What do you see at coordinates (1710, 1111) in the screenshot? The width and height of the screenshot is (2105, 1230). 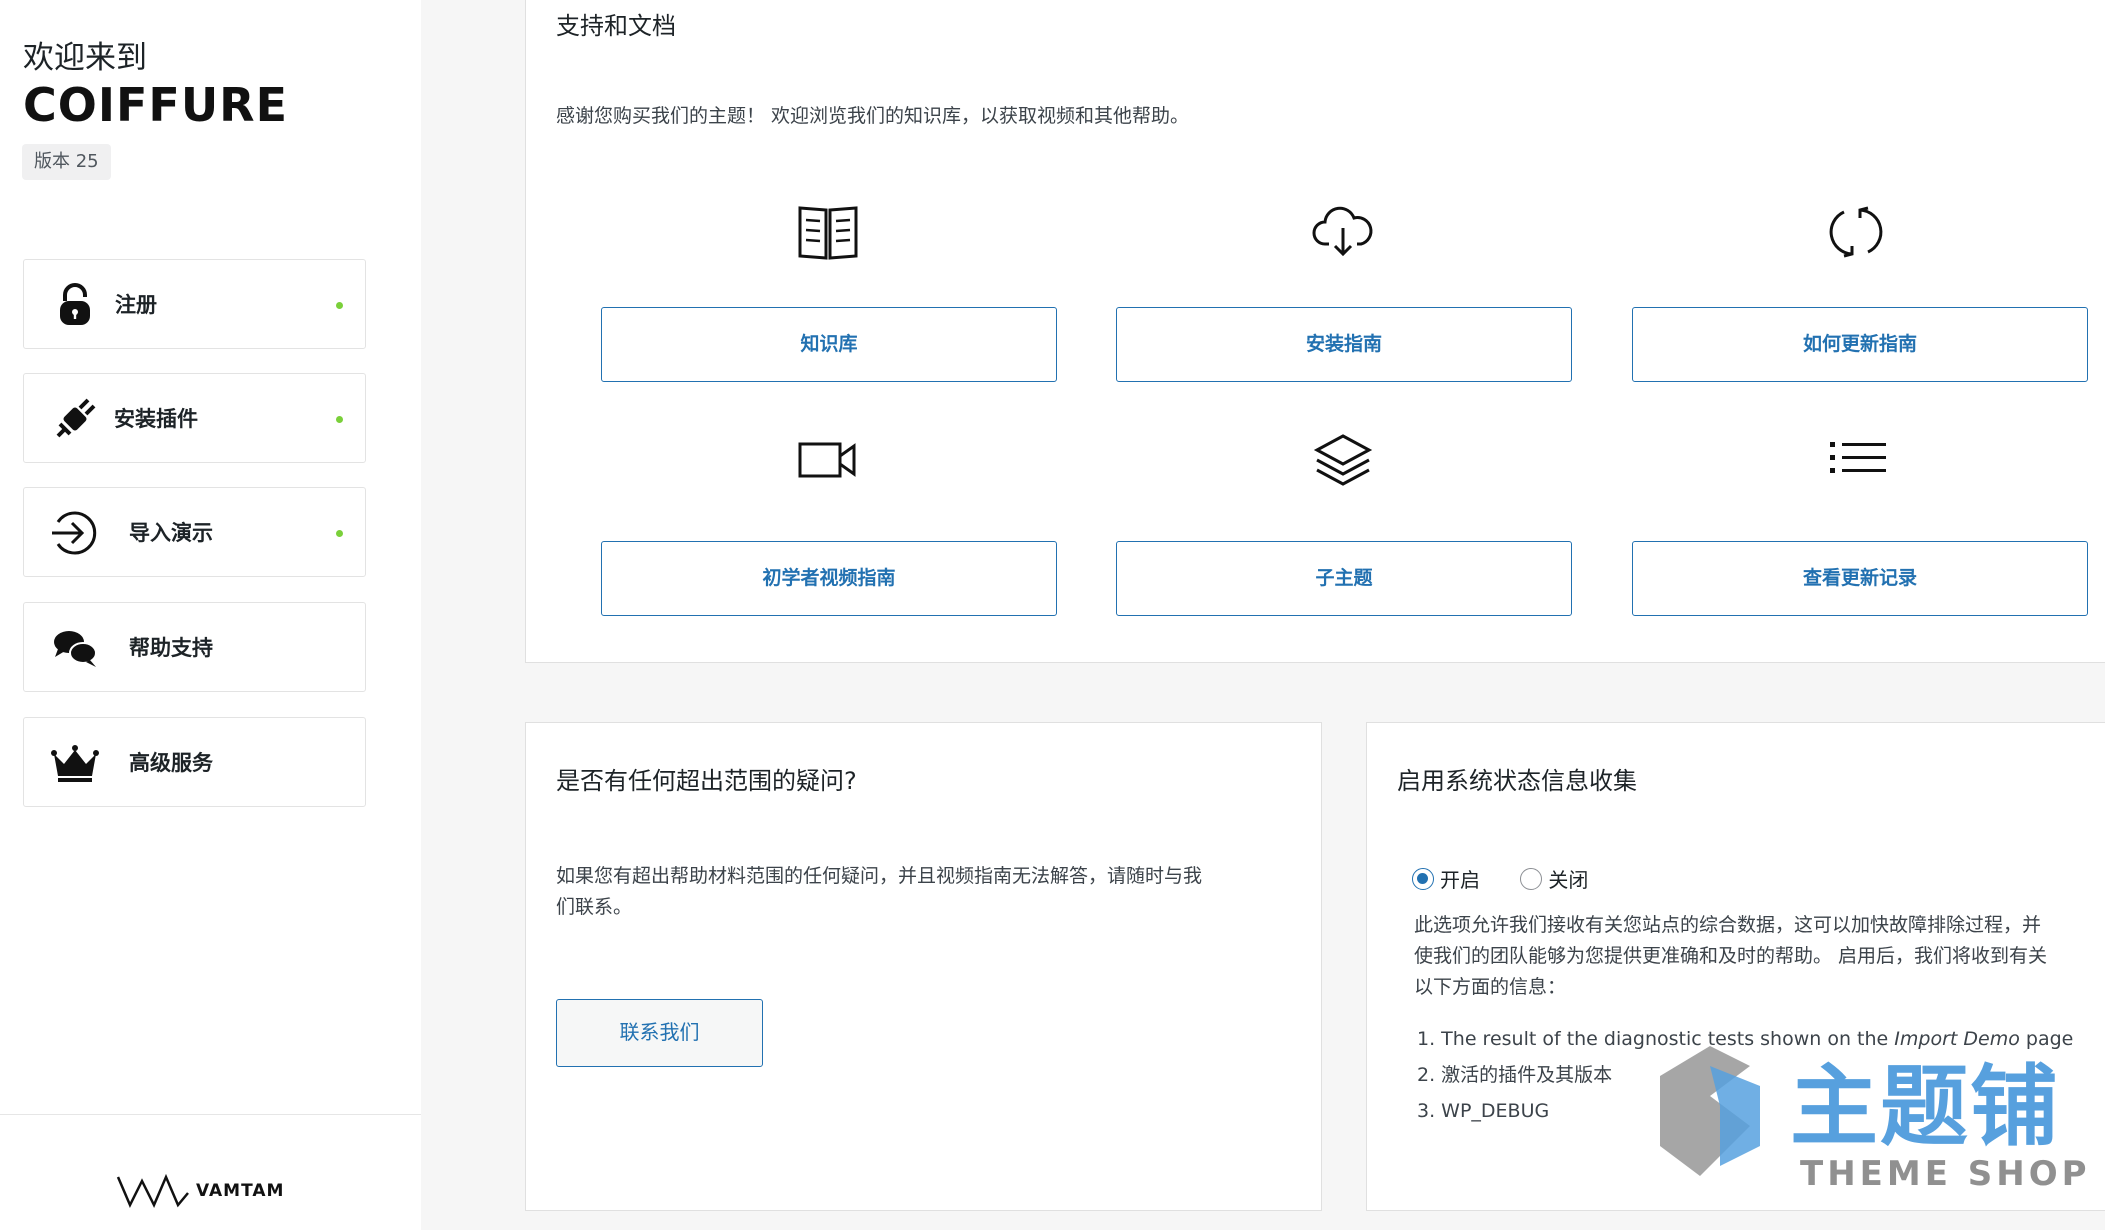 I see `watermark-logo-icon` at bounding box center [1710, 1111].